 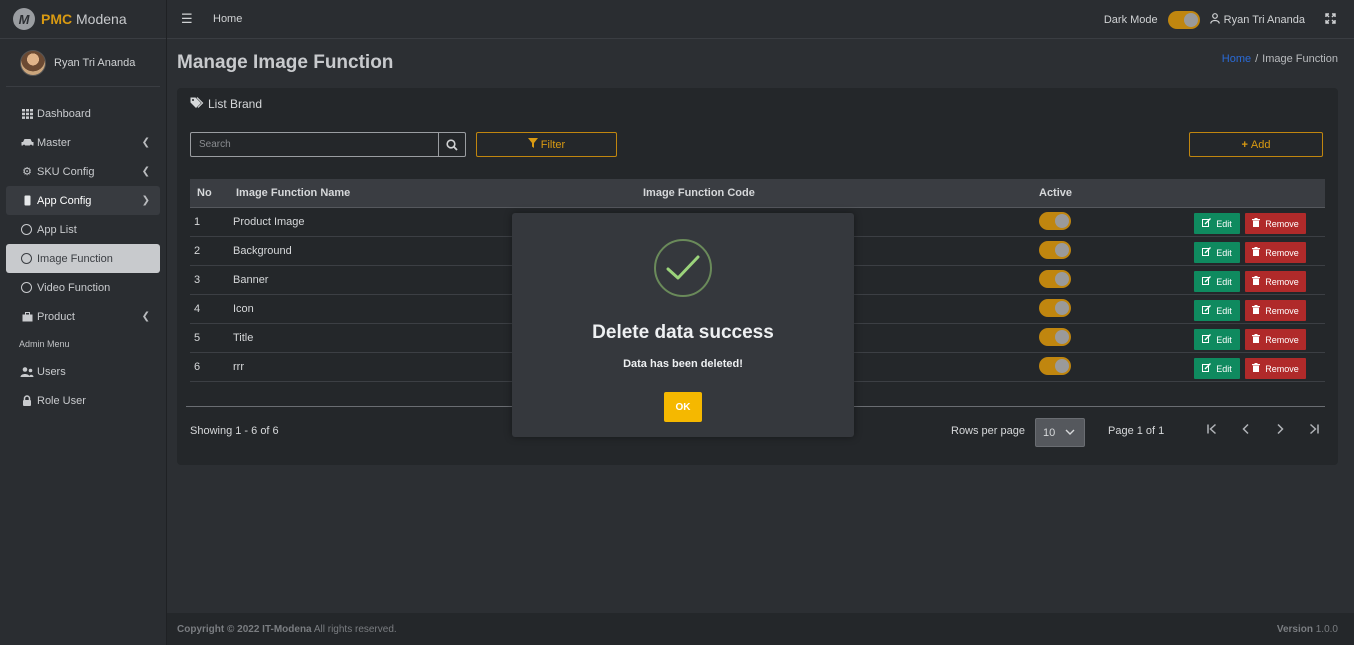 What do you see at coordinates (197, 338) in the screenshot?
I see `cell-no: 5` at bounding box center [197, 338].